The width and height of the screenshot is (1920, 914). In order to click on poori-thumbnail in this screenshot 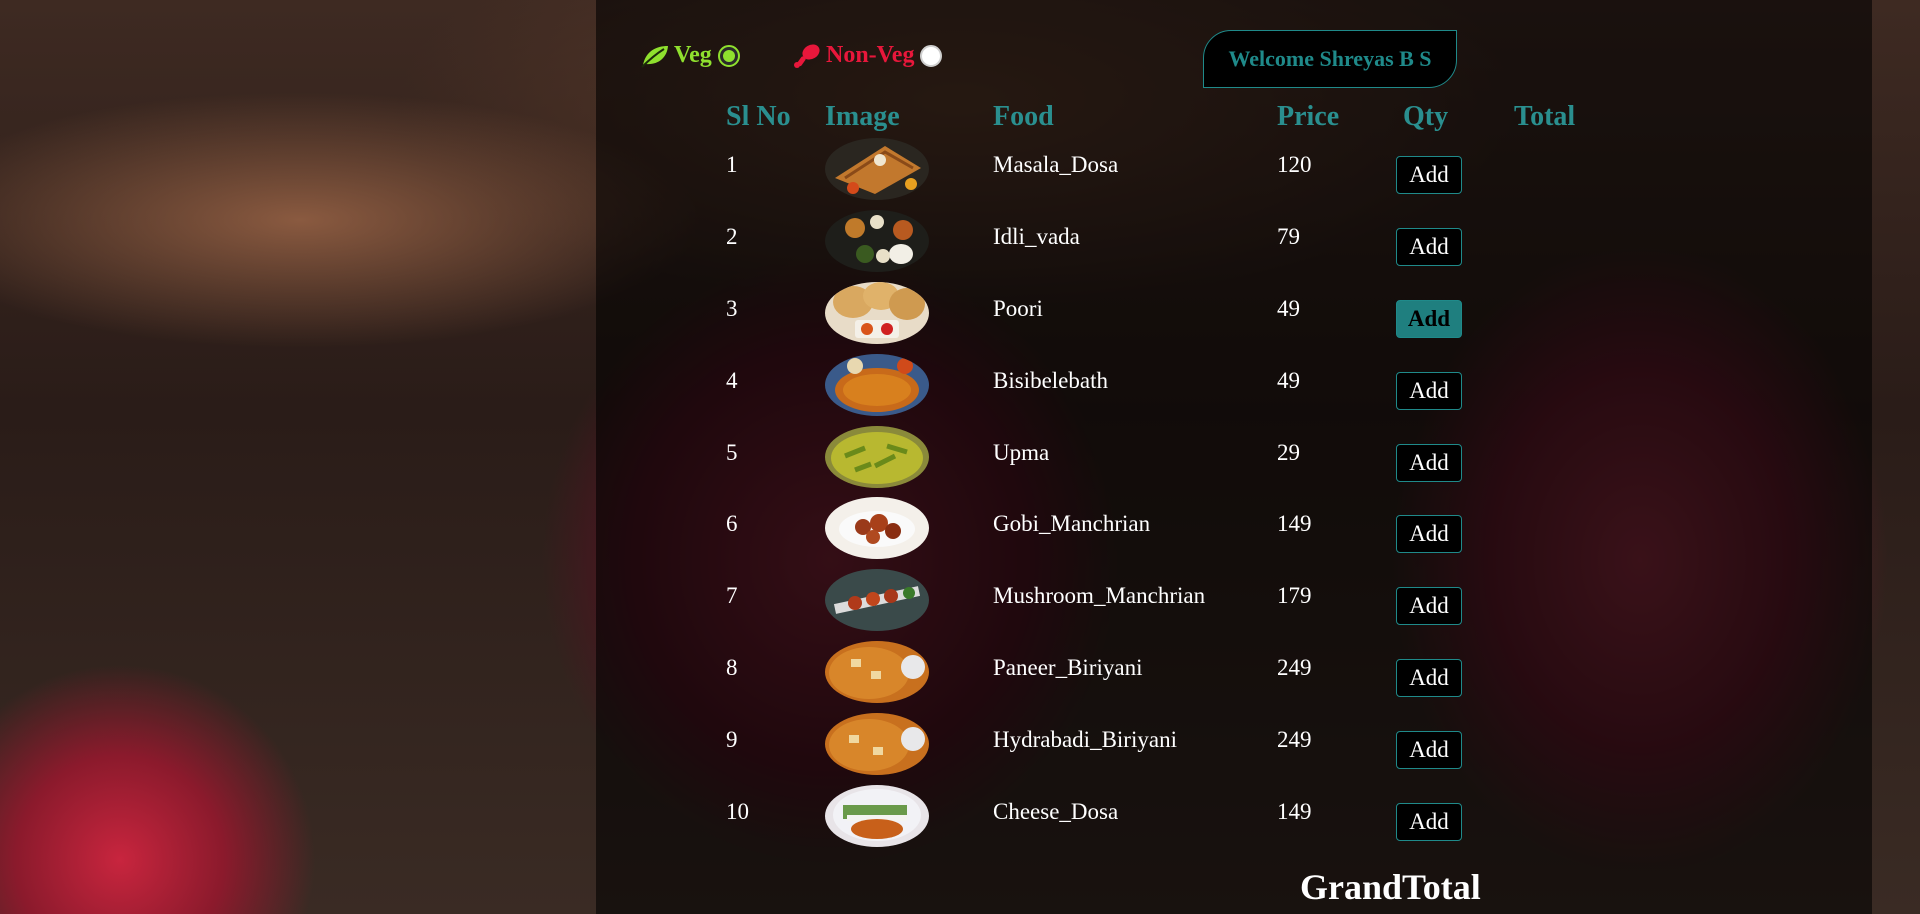, I will do `click(877, 313)`.